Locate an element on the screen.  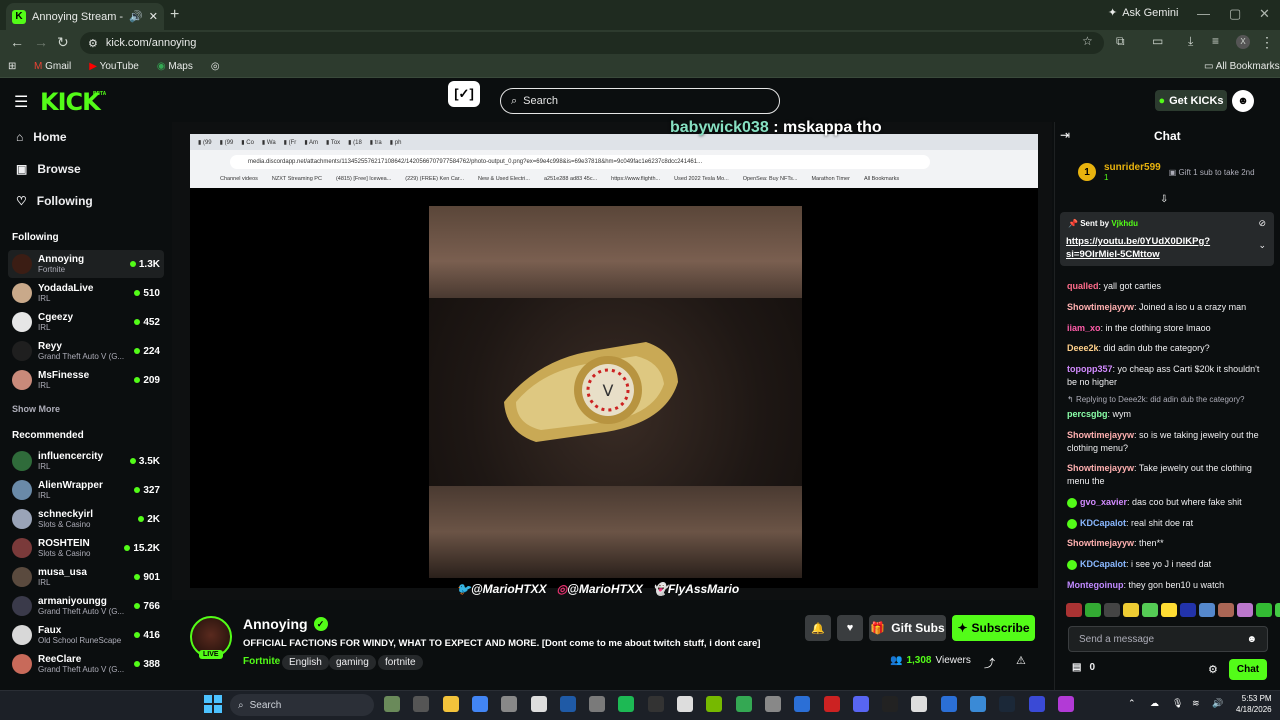
chat-username: percsgbg is located at coordinates (1087, 414).